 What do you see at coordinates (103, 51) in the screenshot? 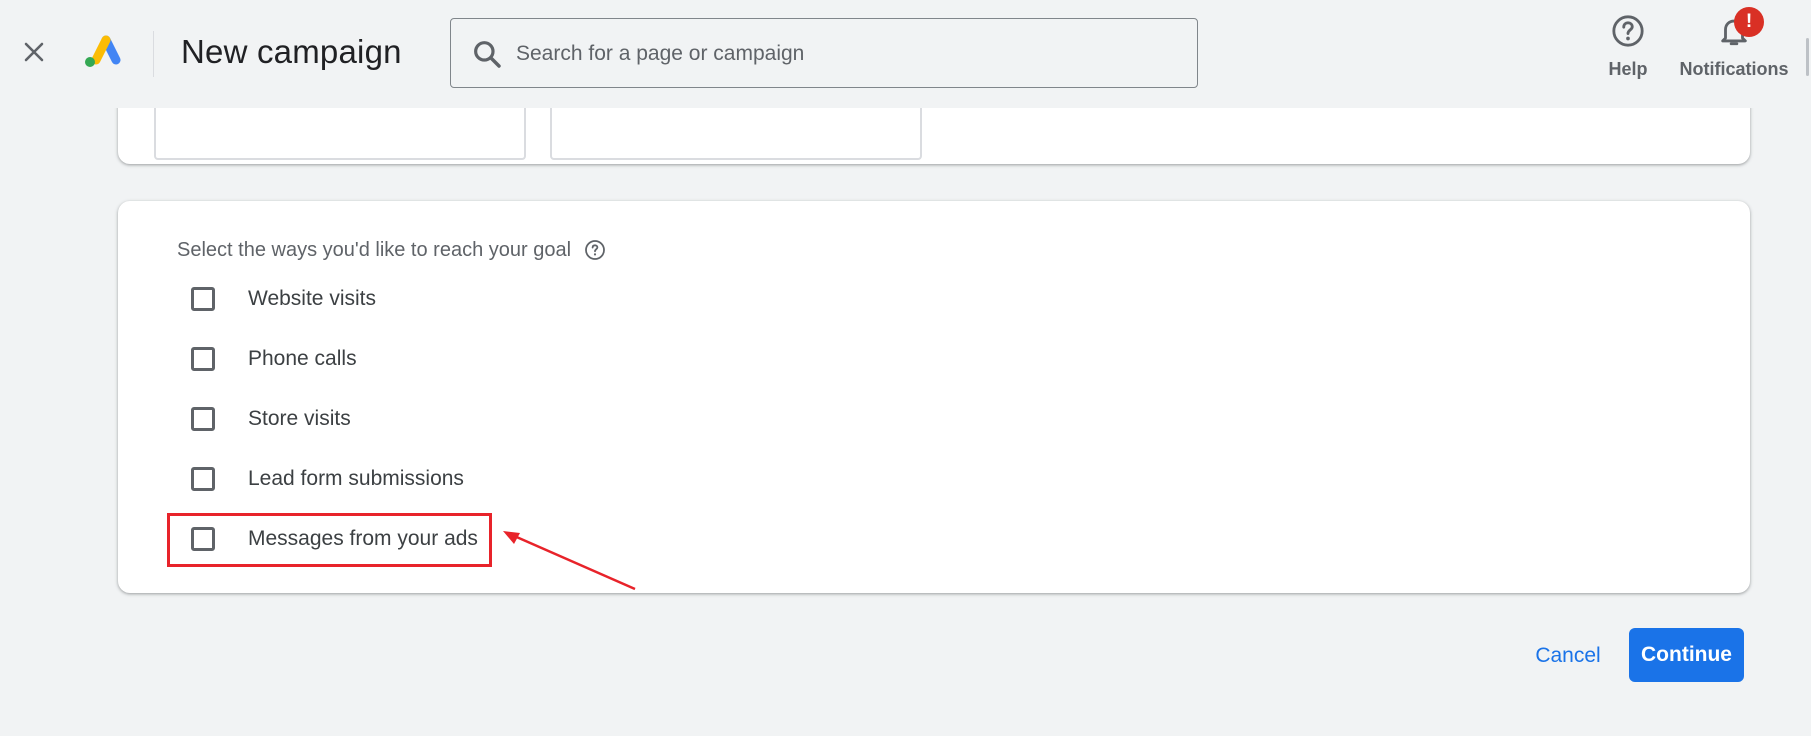
I see `google-ads-logo-icon` at bounding box center [103, 51].